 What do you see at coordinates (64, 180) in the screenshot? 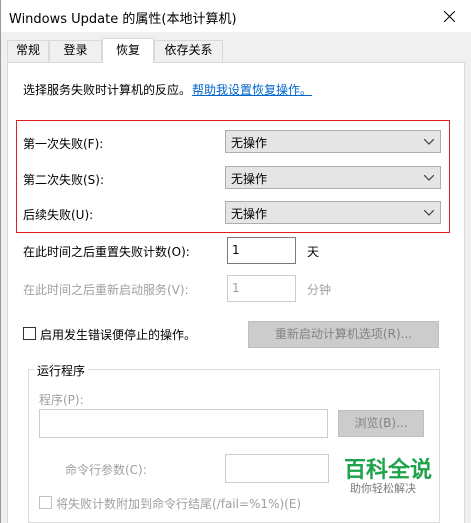
I see `second-failure-label: 第二次失败(S):` at bounding box center [64, 180].